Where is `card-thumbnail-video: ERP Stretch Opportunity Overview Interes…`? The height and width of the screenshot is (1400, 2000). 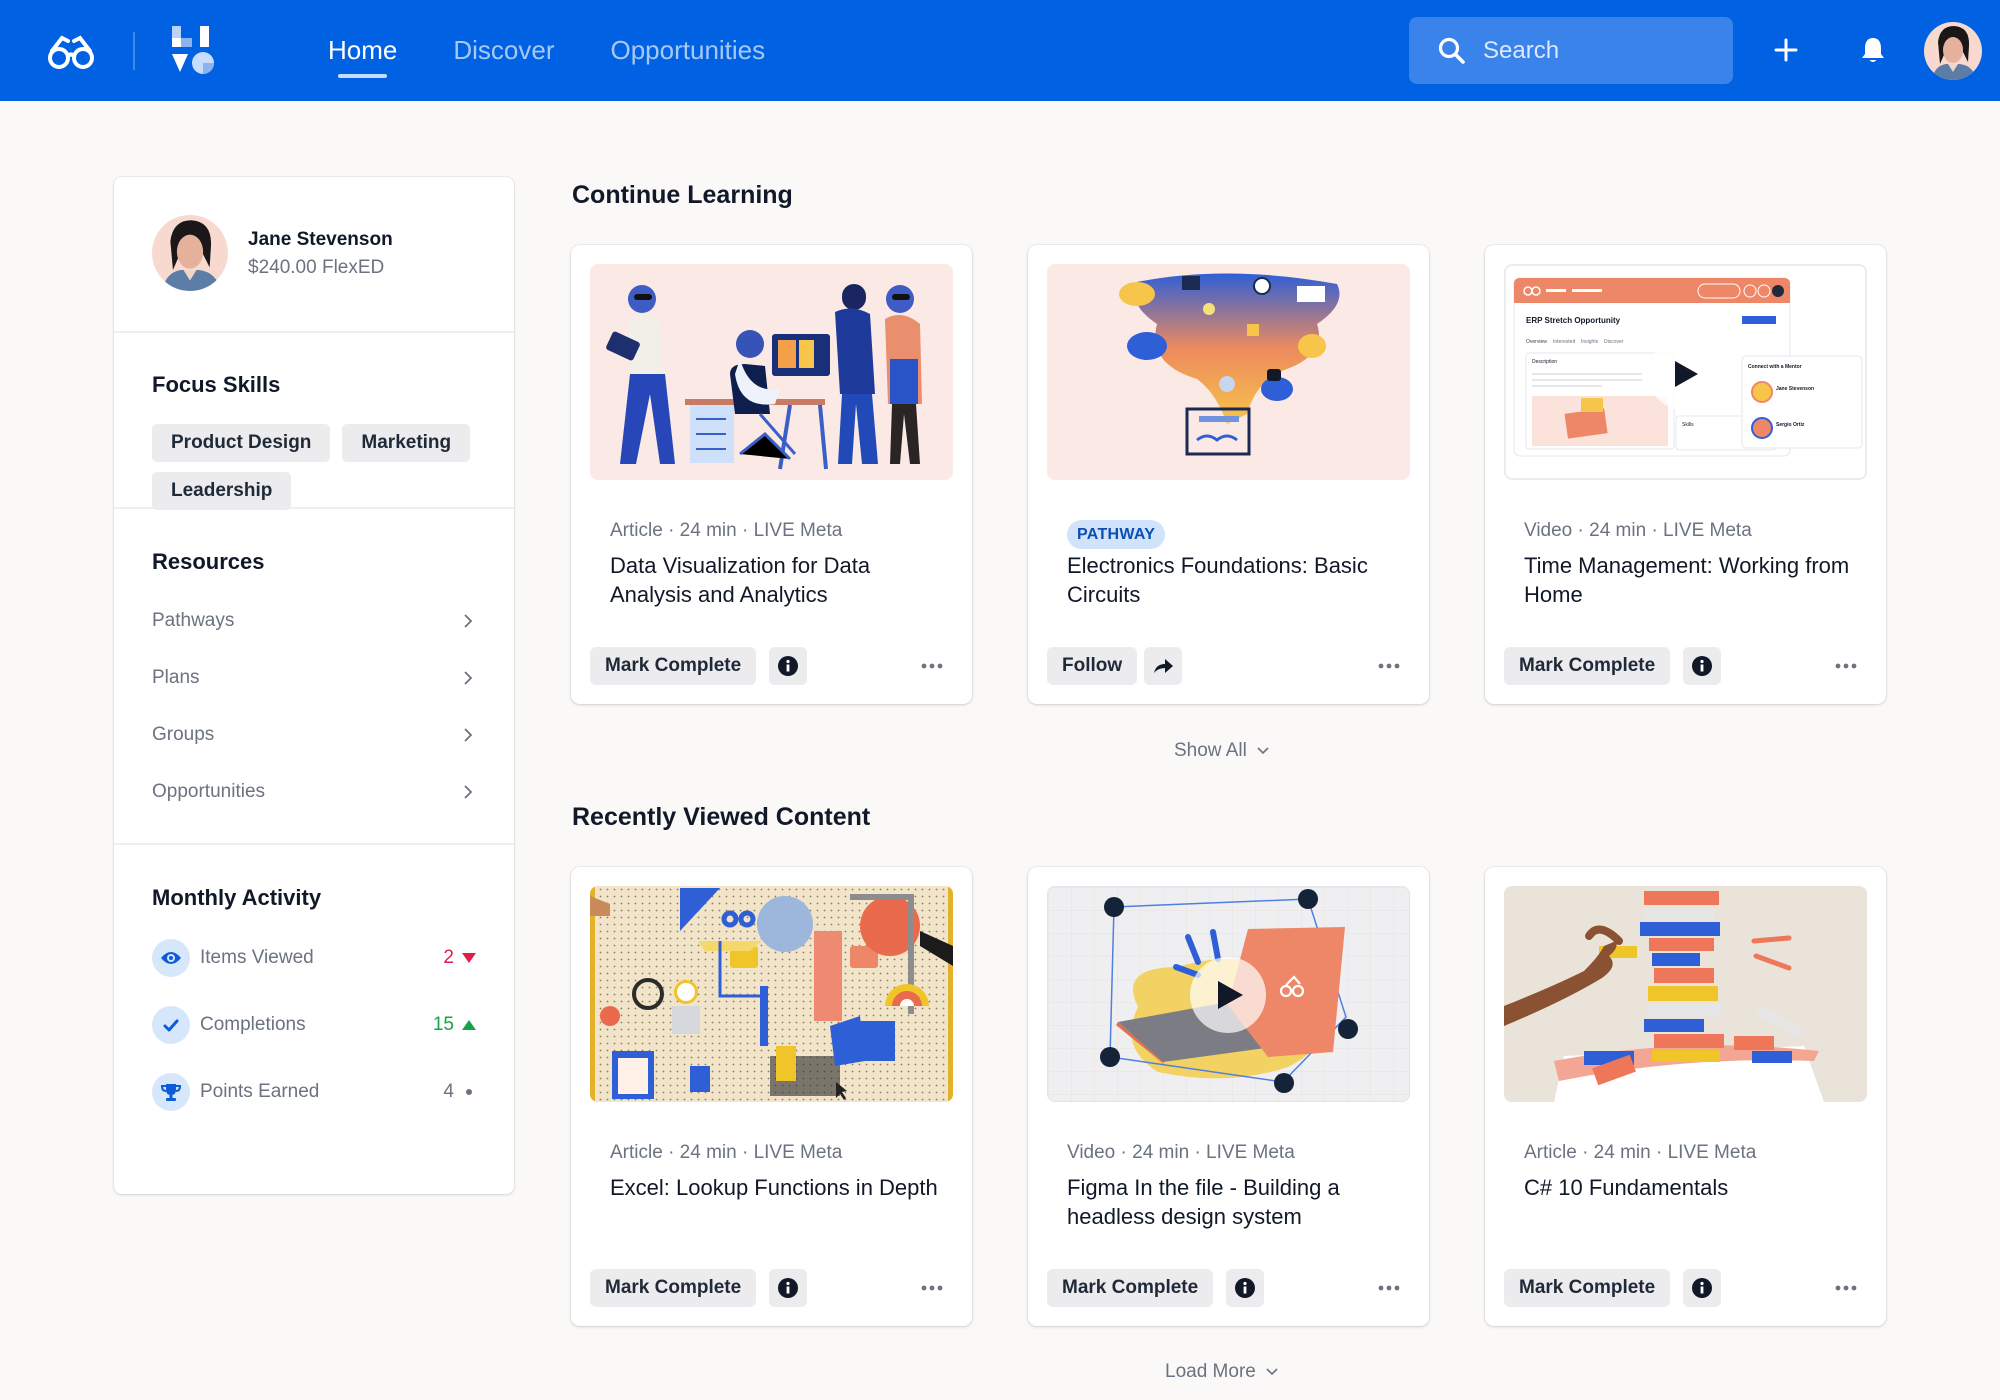 card-thumbnail-video: ERP Stretch Opportunity Overview Interes… is located at coordinates (1685, 372).